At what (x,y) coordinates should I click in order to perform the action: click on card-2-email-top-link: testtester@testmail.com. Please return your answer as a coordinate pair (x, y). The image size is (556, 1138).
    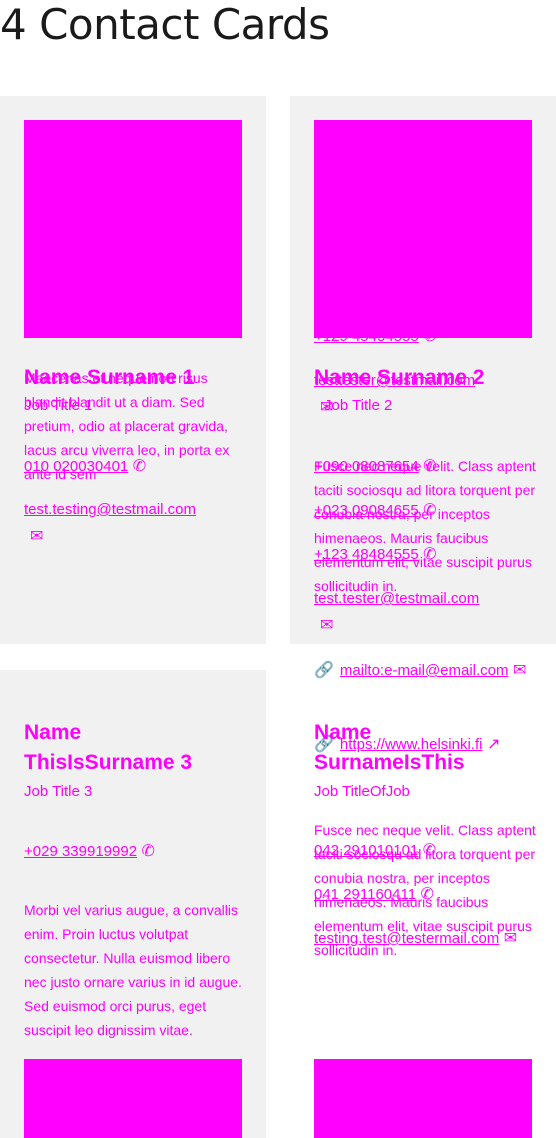
    Looking at the image, I should click on (394, 381).